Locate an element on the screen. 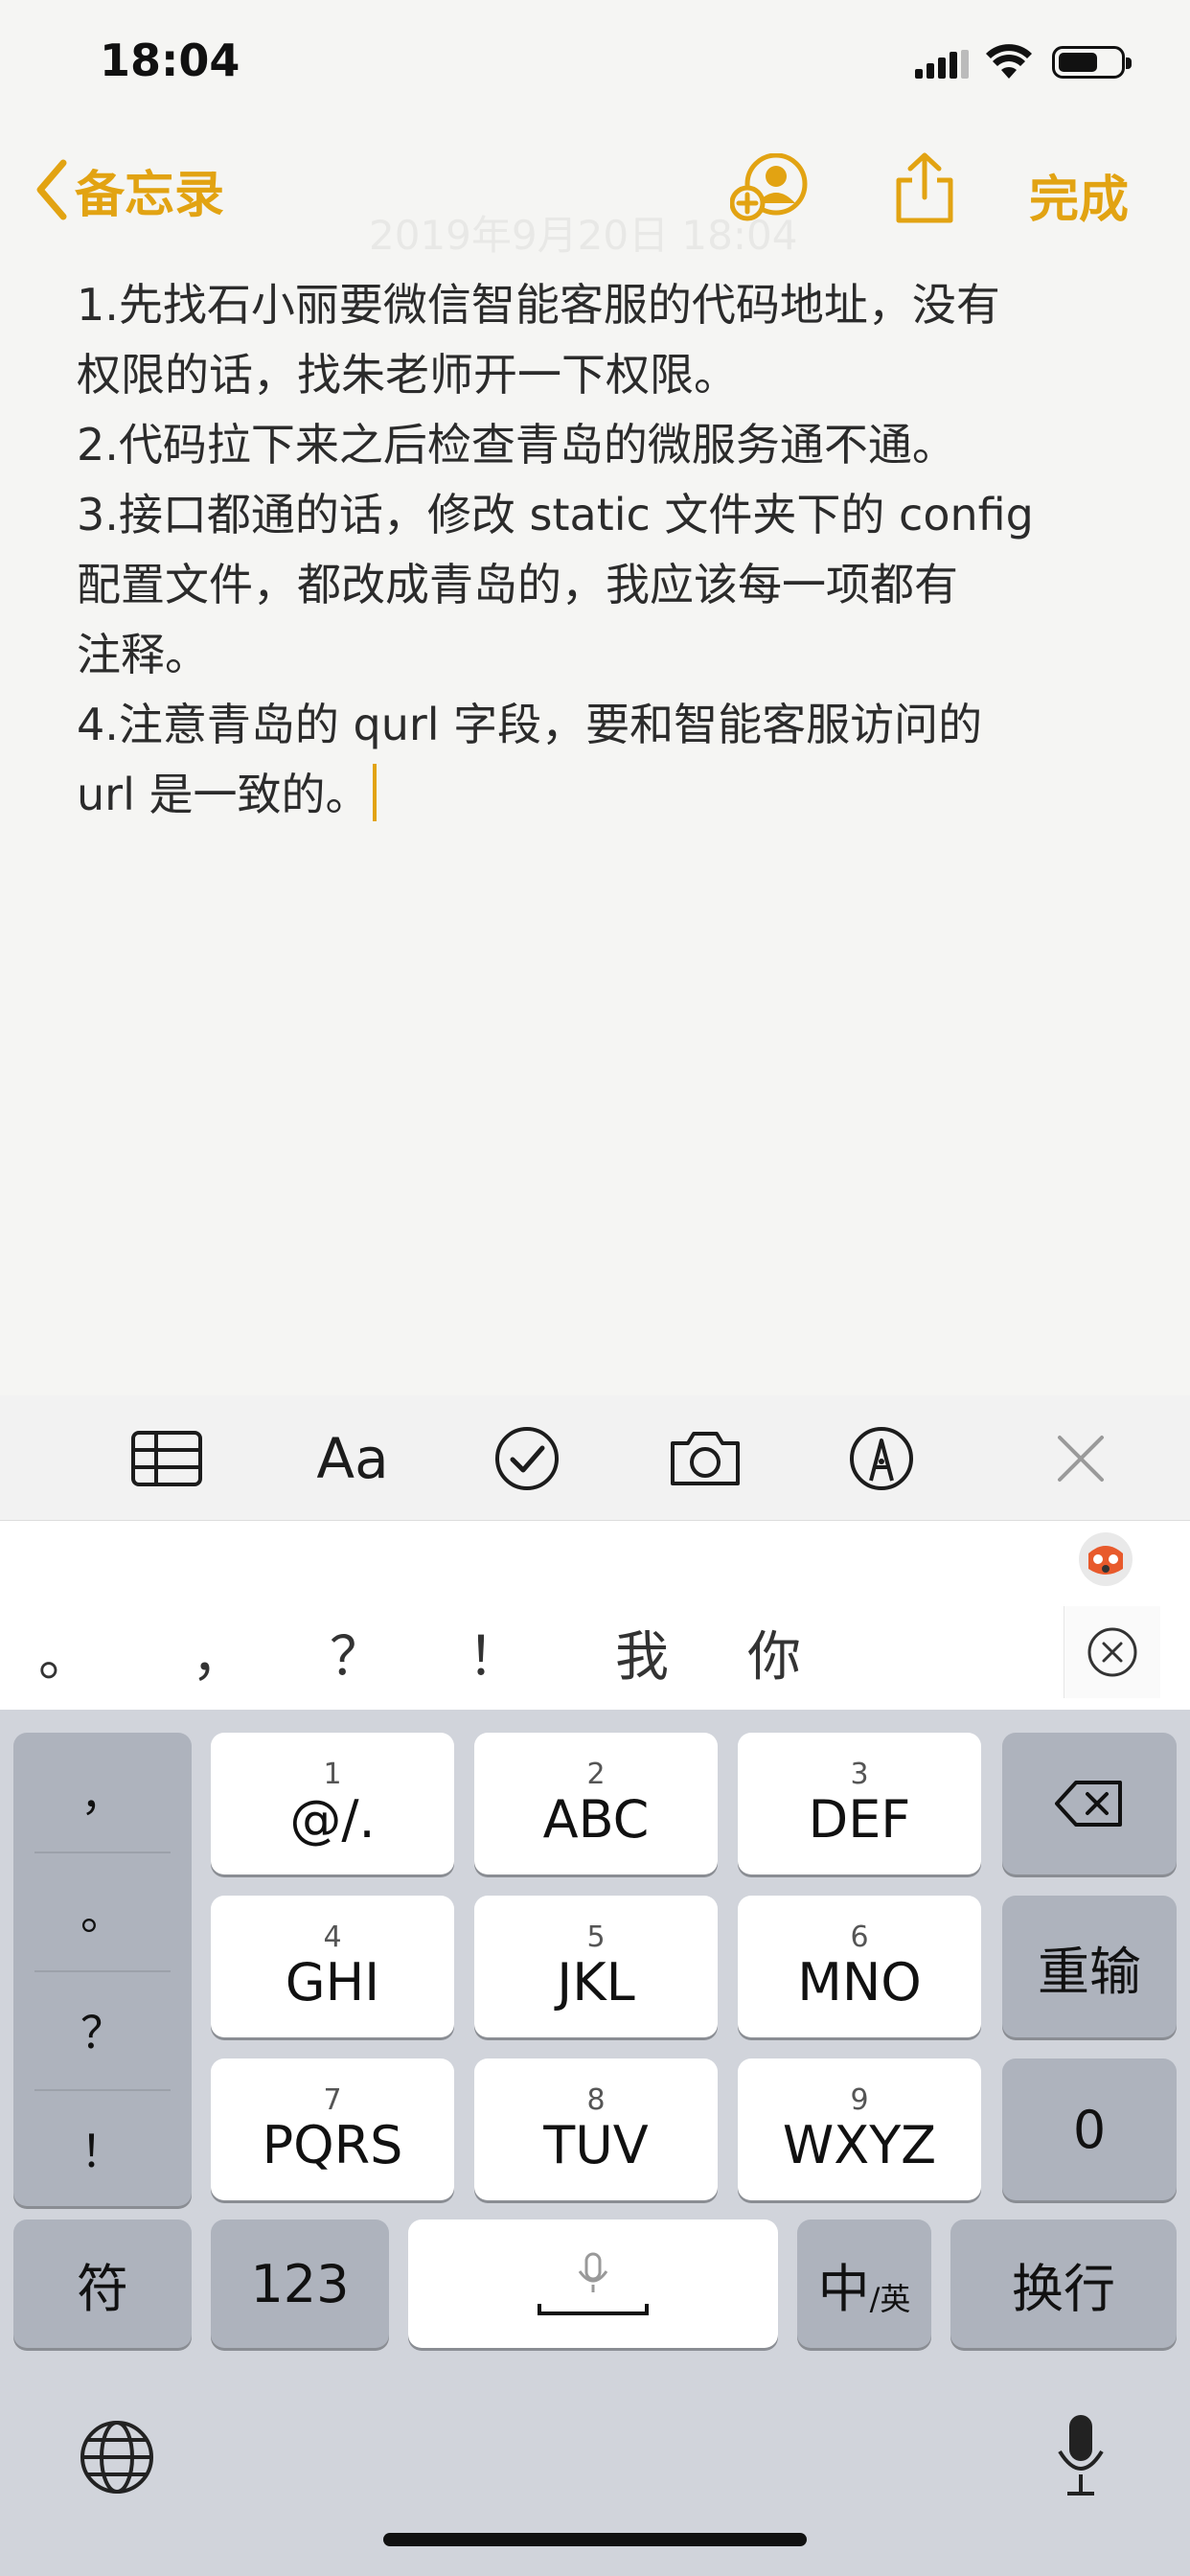 Image resolution: width=1190 pixels, height=2576 pixels. note-line-last: url 是一致的。 is located at coordinates (604, 795).